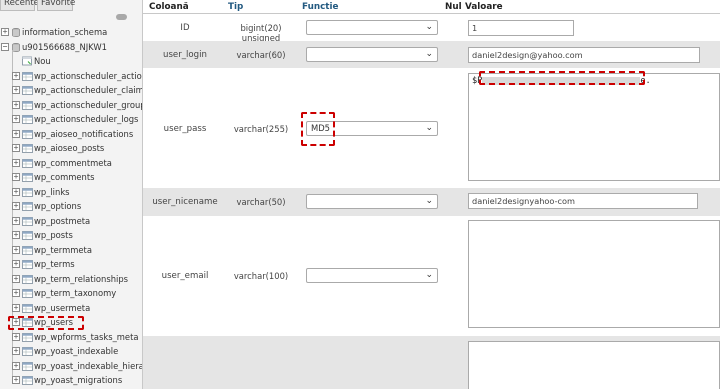 Image resolution: width=720 pixels, height=389 pixels. I want to click on tree-item-table: + wp_posts, so click(71, 235).